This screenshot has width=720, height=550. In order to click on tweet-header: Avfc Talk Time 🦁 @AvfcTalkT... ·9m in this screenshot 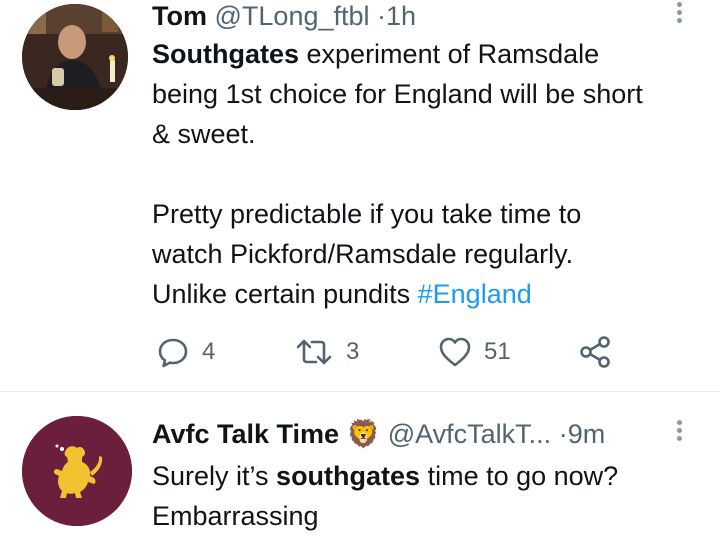, I will do `click(378, 434)`.